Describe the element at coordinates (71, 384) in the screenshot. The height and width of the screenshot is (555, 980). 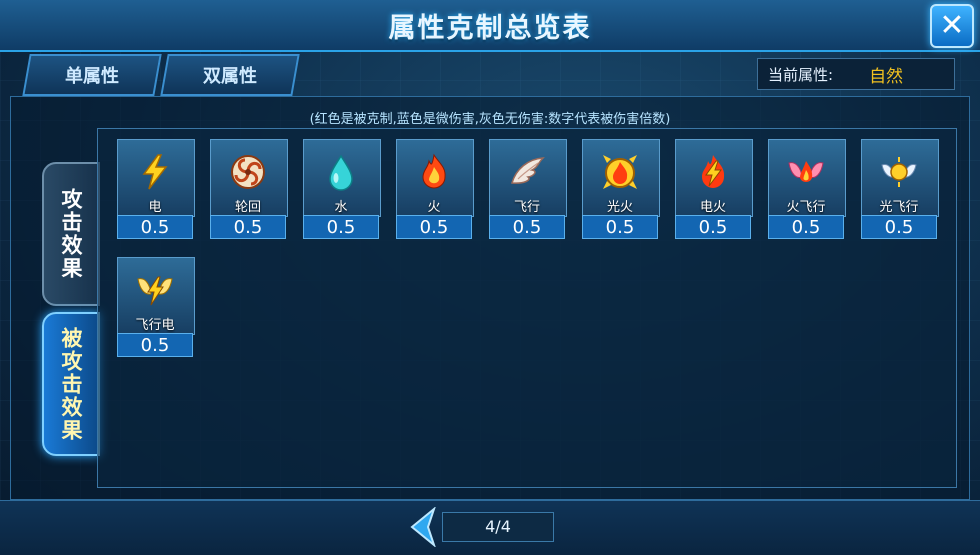
I see `side-tab-defense-effect: 被攻击效果` at that location.